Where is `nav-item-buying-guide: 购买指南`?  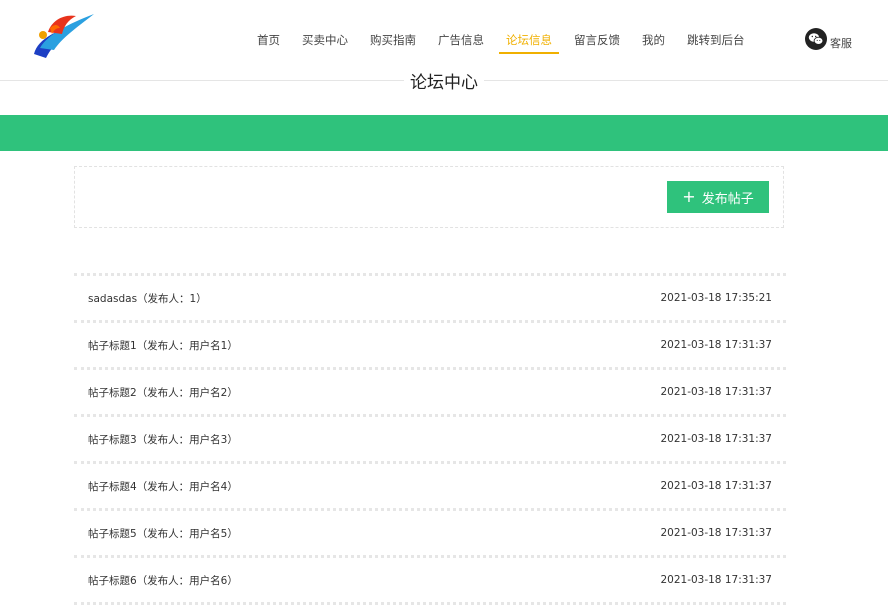 nav-item-buying-guide: 购买指南 is located at coordinates (393, 40).